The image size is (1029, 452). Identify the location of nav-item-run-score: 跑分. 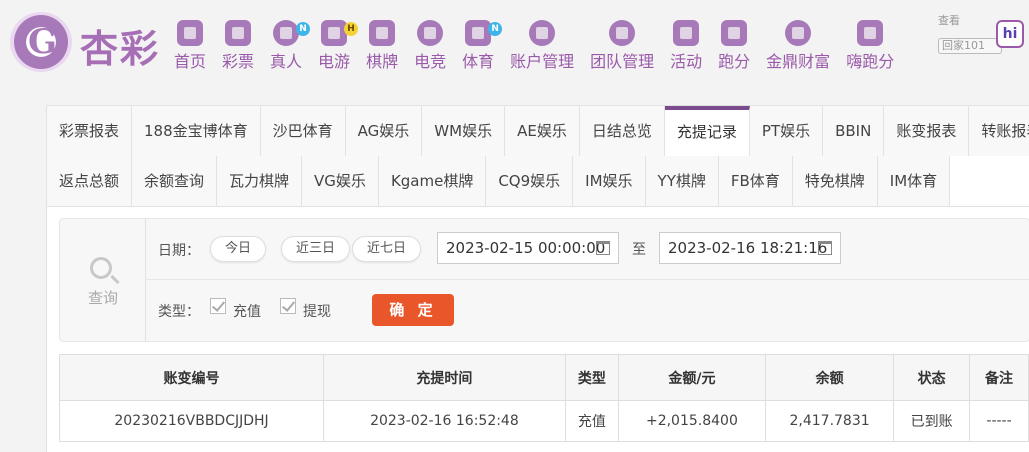
(734, 41).